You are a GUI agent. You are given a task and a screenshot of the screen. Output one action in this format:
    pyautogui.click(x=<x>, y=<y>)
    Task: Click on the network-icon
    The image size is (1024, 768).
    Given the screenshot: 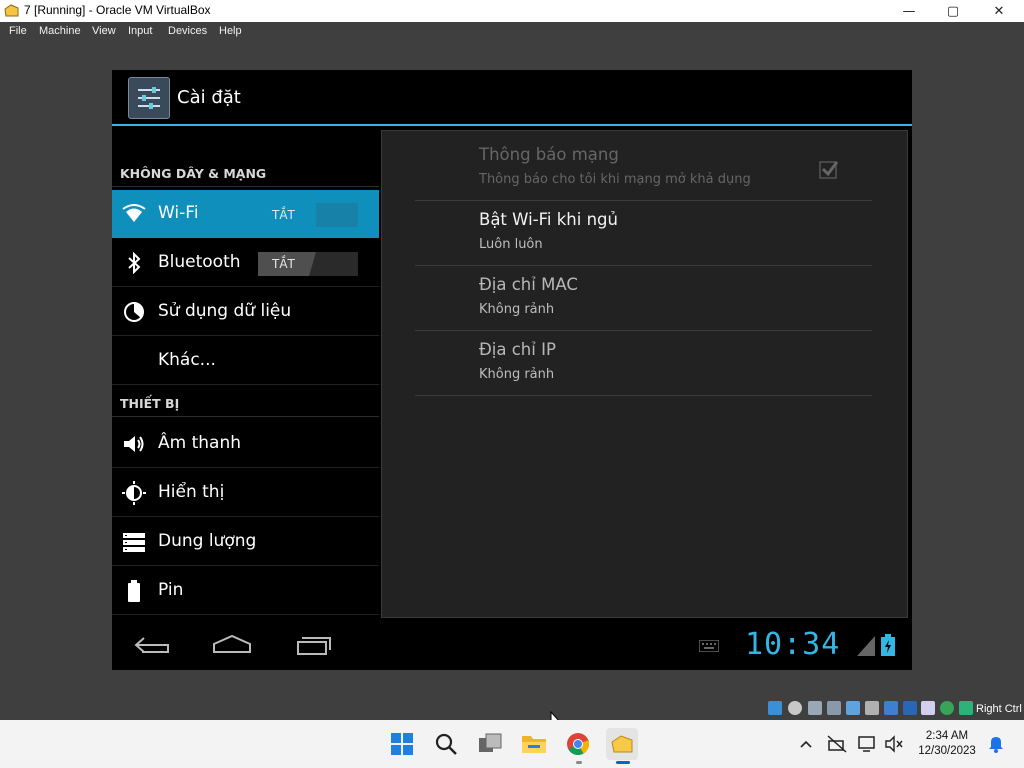 What is the action you would take?
    pyautogui.click(x=834, y=708)
    